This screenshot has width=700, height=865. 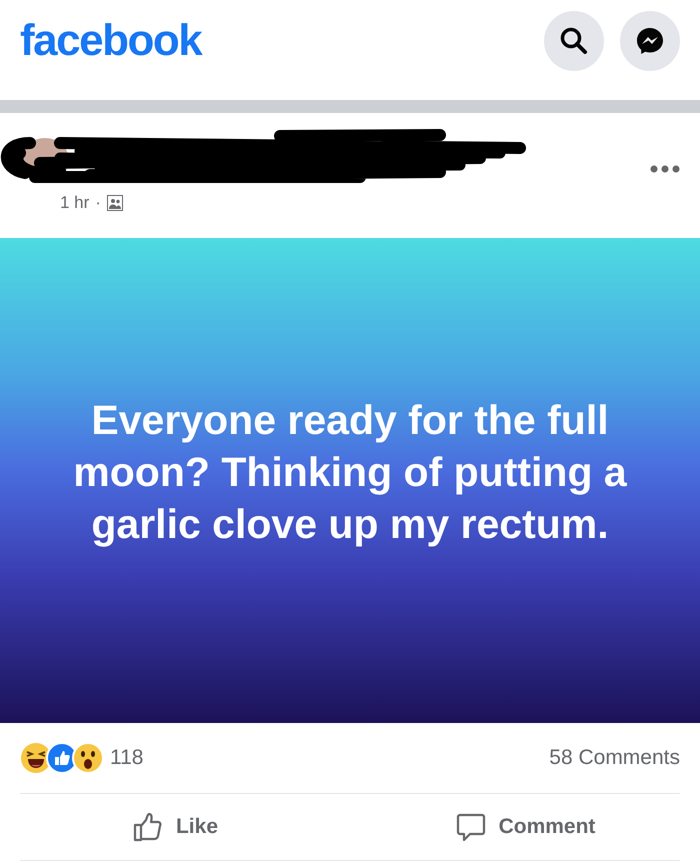 I want to click on more-options-icon, so click(x=665, y=169).